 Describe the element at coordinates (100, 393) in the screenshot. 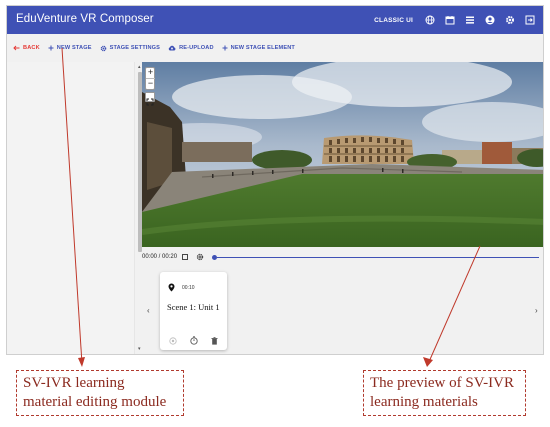

I see `editing-module-annotation: SV-IVR learning material editing module` at that location.